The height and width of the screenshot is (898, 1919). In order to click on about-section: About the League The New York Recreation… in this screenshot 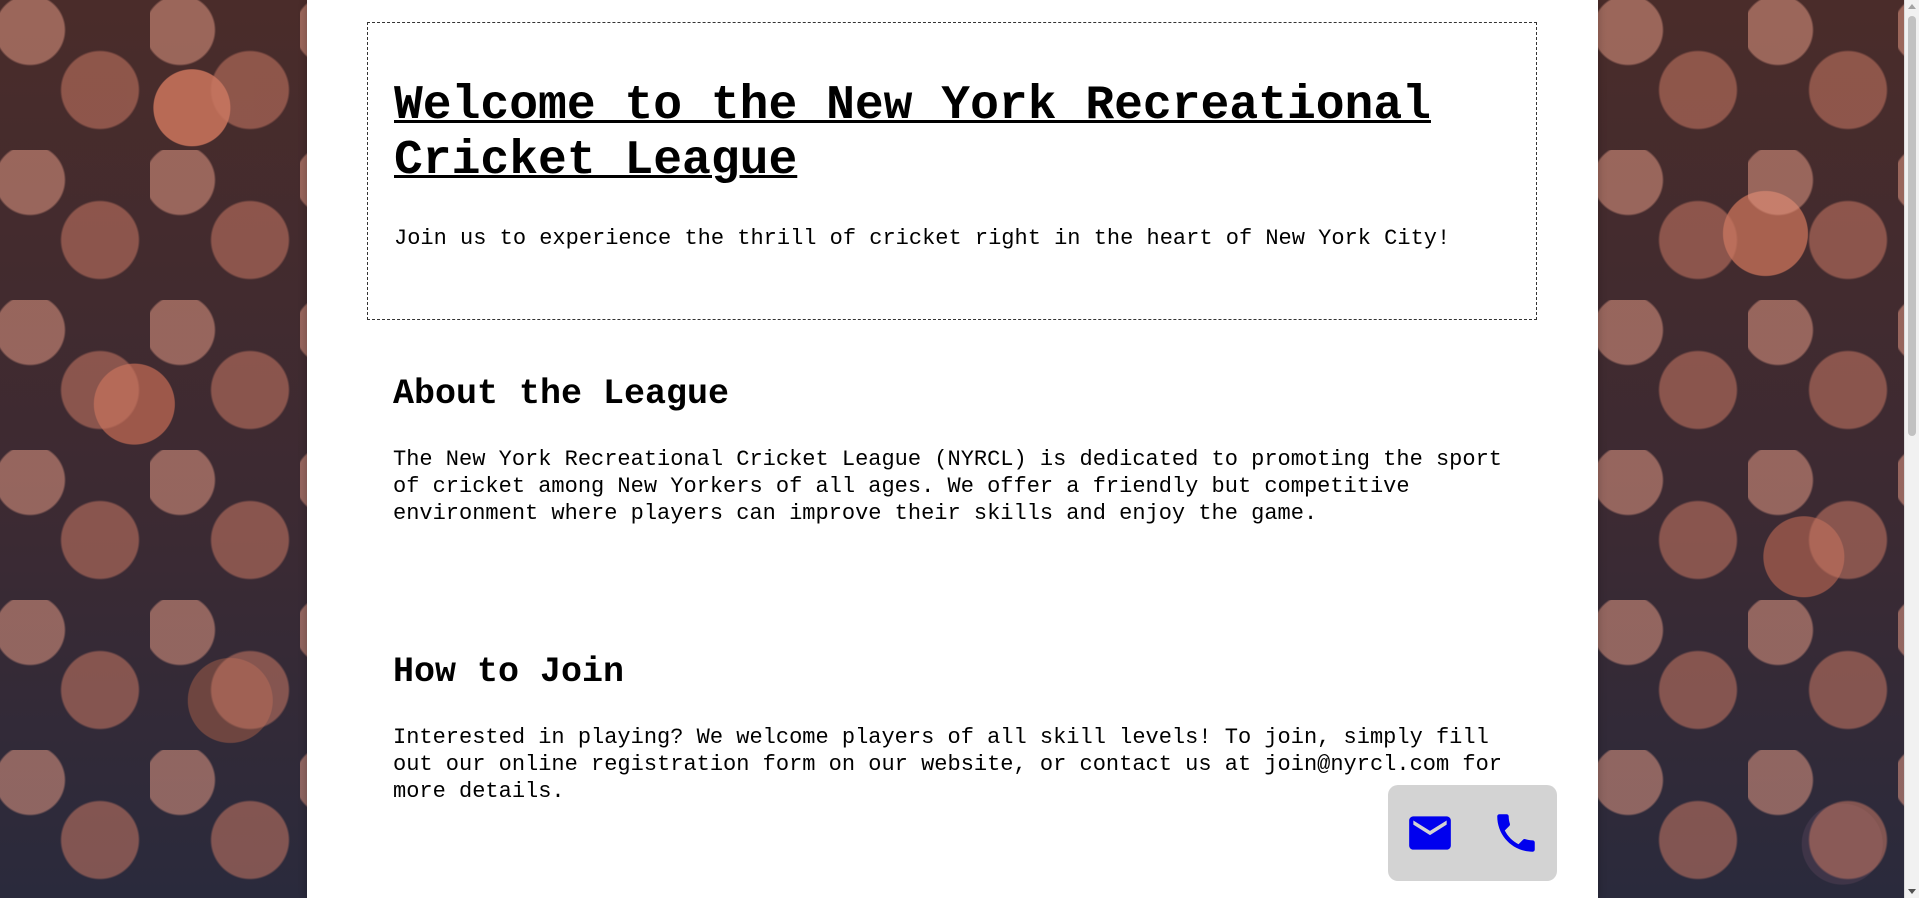, I will do `click(953, 450)`.